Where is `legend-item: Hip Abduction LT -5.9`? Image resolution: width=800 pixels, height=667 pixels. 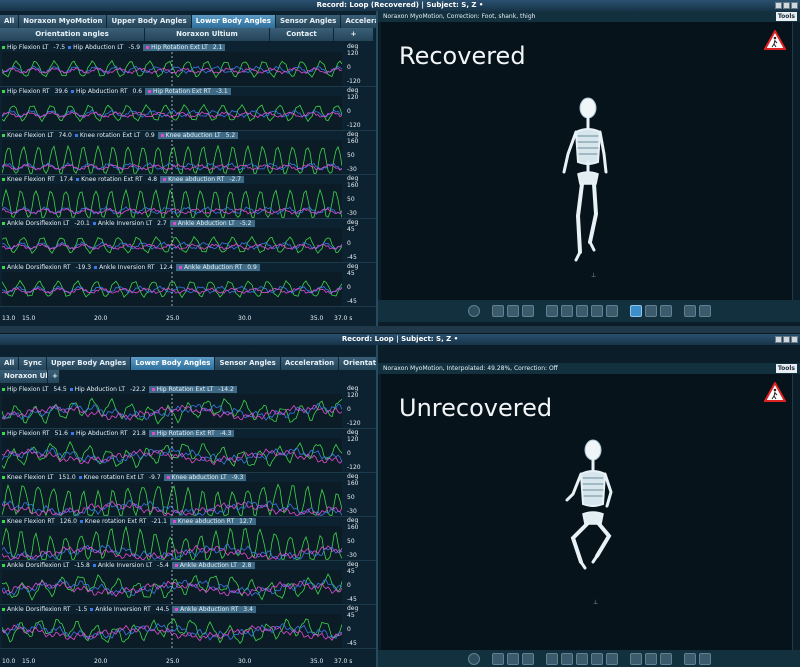 legend-item: Hip Abduction LT -5.9 is located at coordinates (104, 47).